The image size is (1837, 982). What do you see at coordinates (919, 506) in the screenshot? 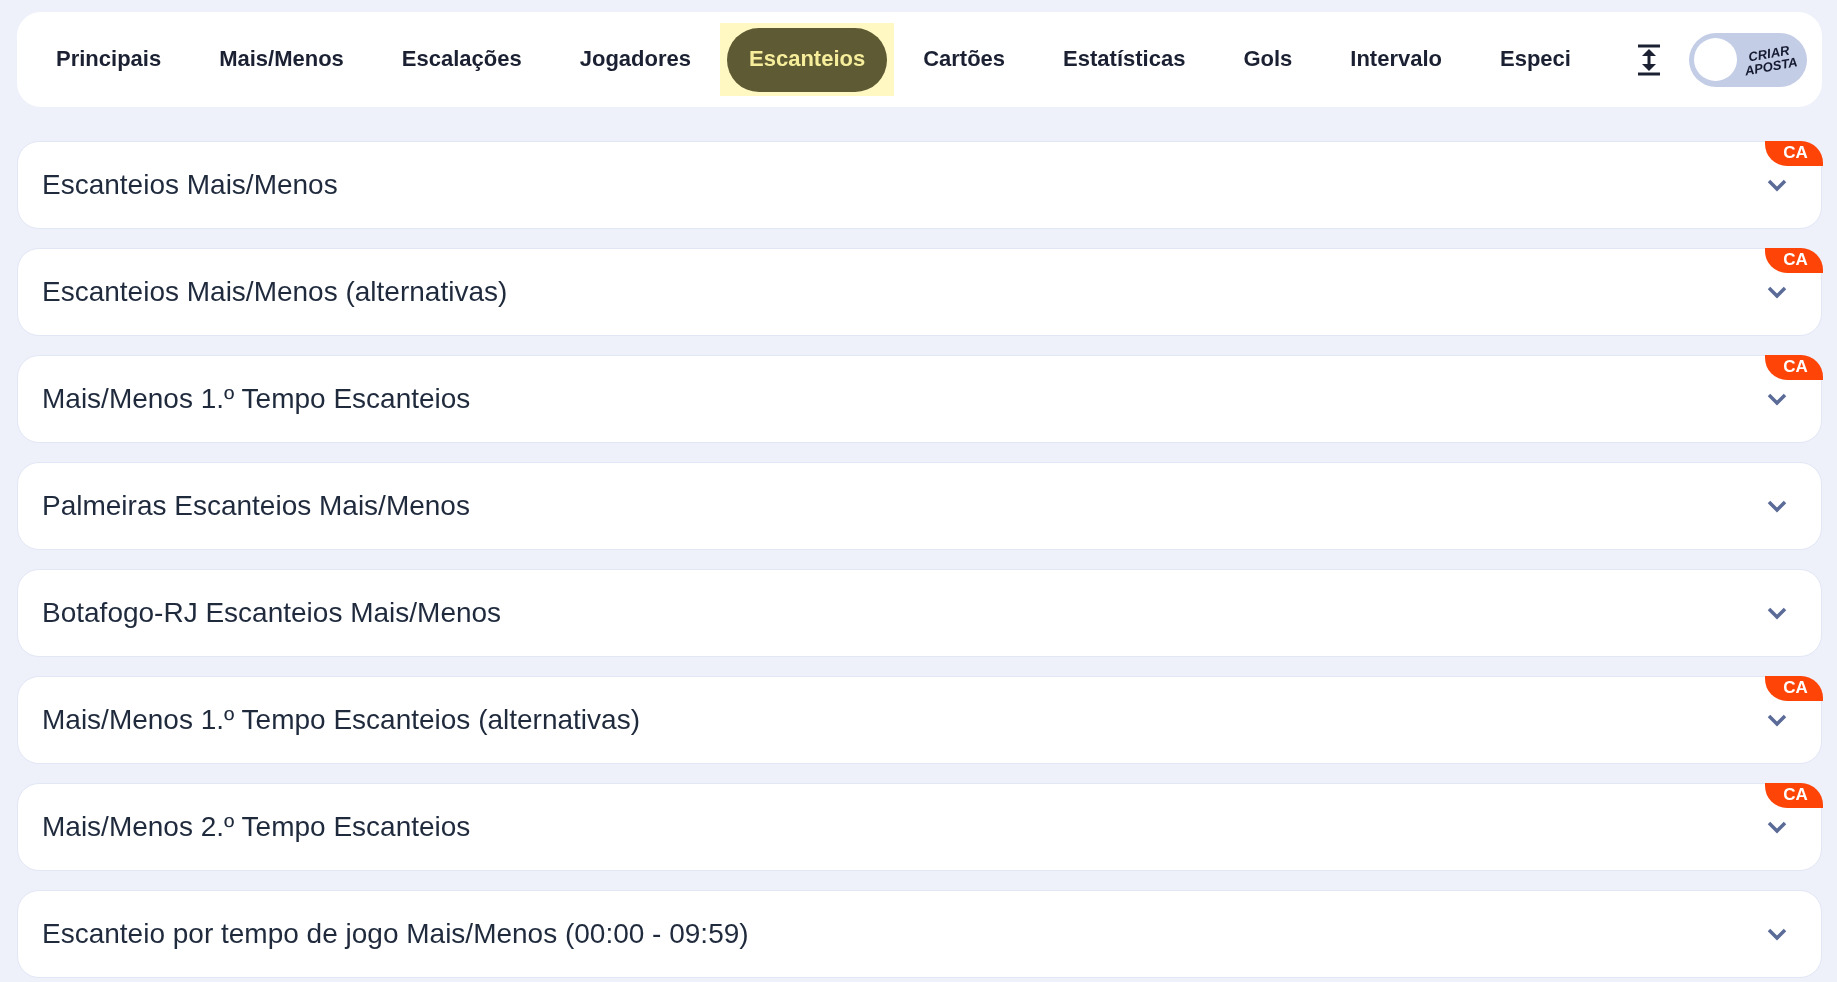
I see `market-row: Palmeiras Escanteios Mais/Menos` at bounding box center [919, 506].